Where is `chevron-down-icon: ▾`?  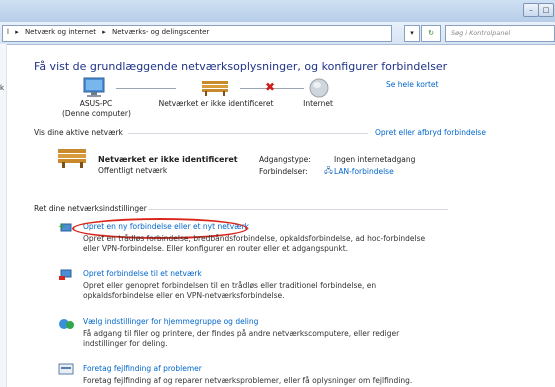 chevron-down-icon: ▾ is located at coordinates (412, 33).